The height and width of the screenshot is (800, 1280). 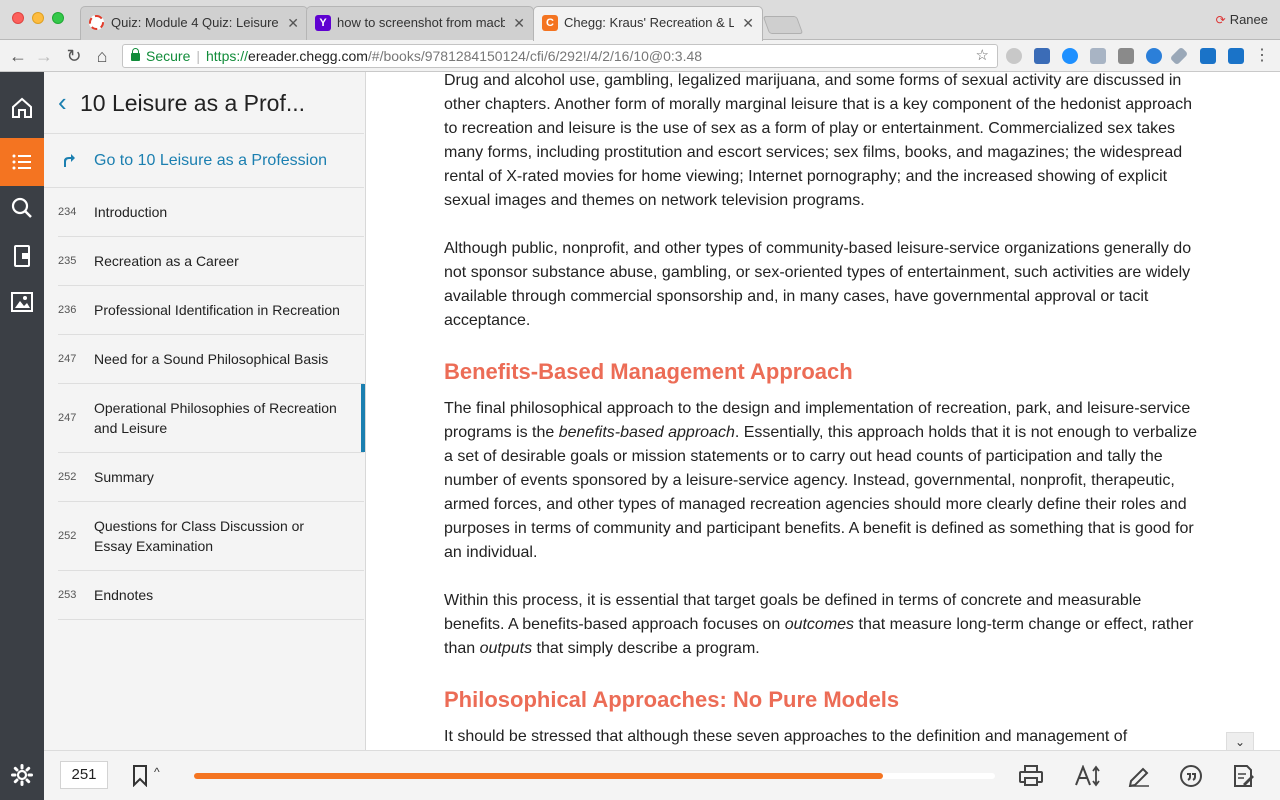 What do you see at coordinates (135, 54) in the screenshot?
I see `lock-icon` at bounding box center [135, 54].